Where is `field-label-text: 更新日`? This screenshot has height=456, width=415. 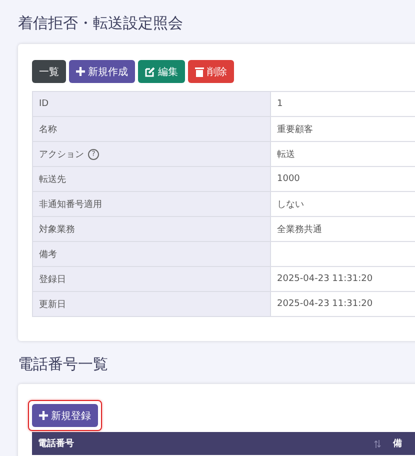 field-label-text: 更新日 is located at coordinates (52, 304).